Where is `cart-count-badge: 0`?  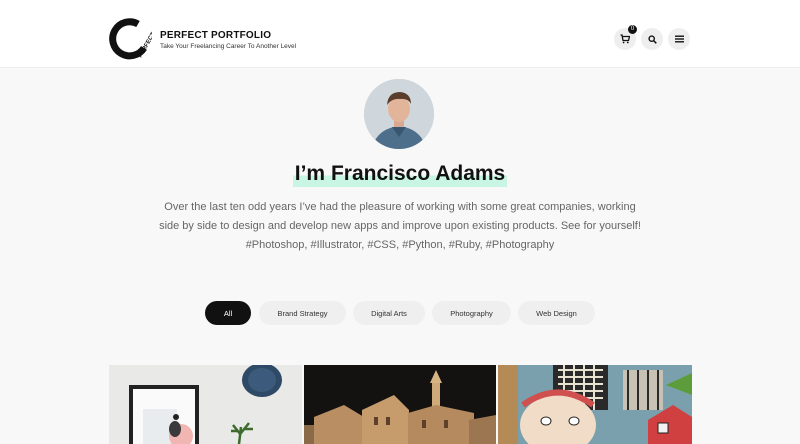 cart-count-badge: 0 is located at coordinates (632, 29).